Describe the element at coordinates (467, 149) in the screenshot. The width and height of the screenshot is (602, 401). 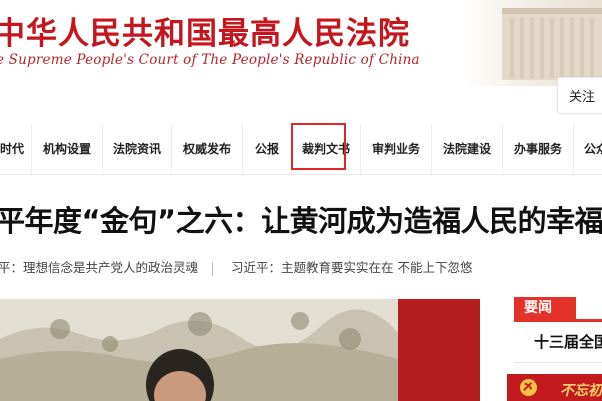
I see `nav-item-court-building: 法院建设` at that location.